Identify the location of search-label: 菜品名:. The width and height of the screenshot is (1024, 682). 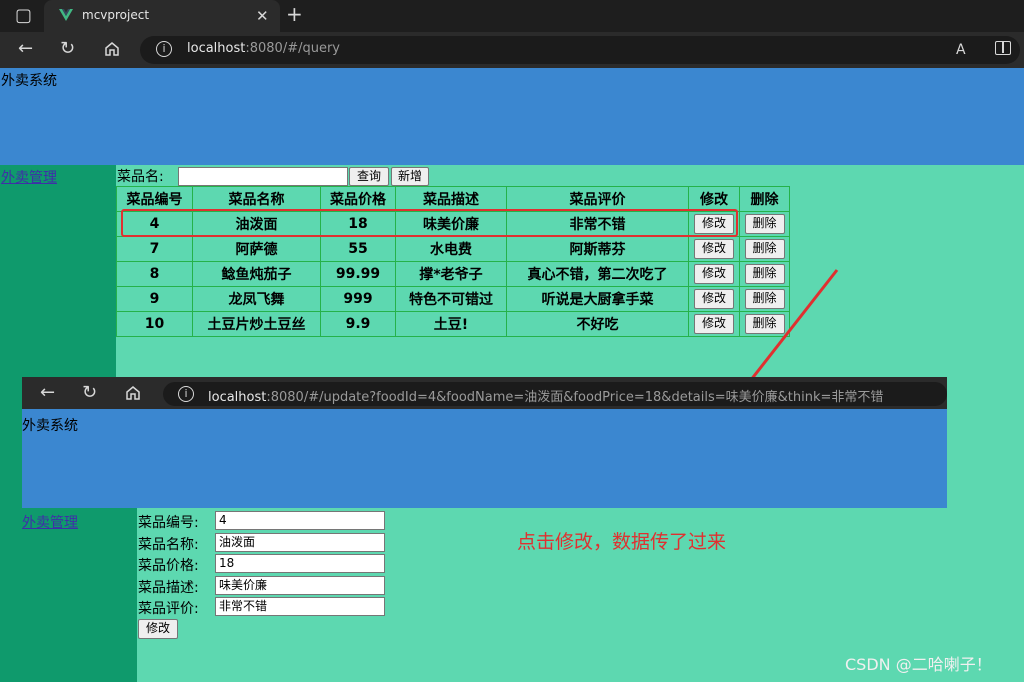
(140, 177).